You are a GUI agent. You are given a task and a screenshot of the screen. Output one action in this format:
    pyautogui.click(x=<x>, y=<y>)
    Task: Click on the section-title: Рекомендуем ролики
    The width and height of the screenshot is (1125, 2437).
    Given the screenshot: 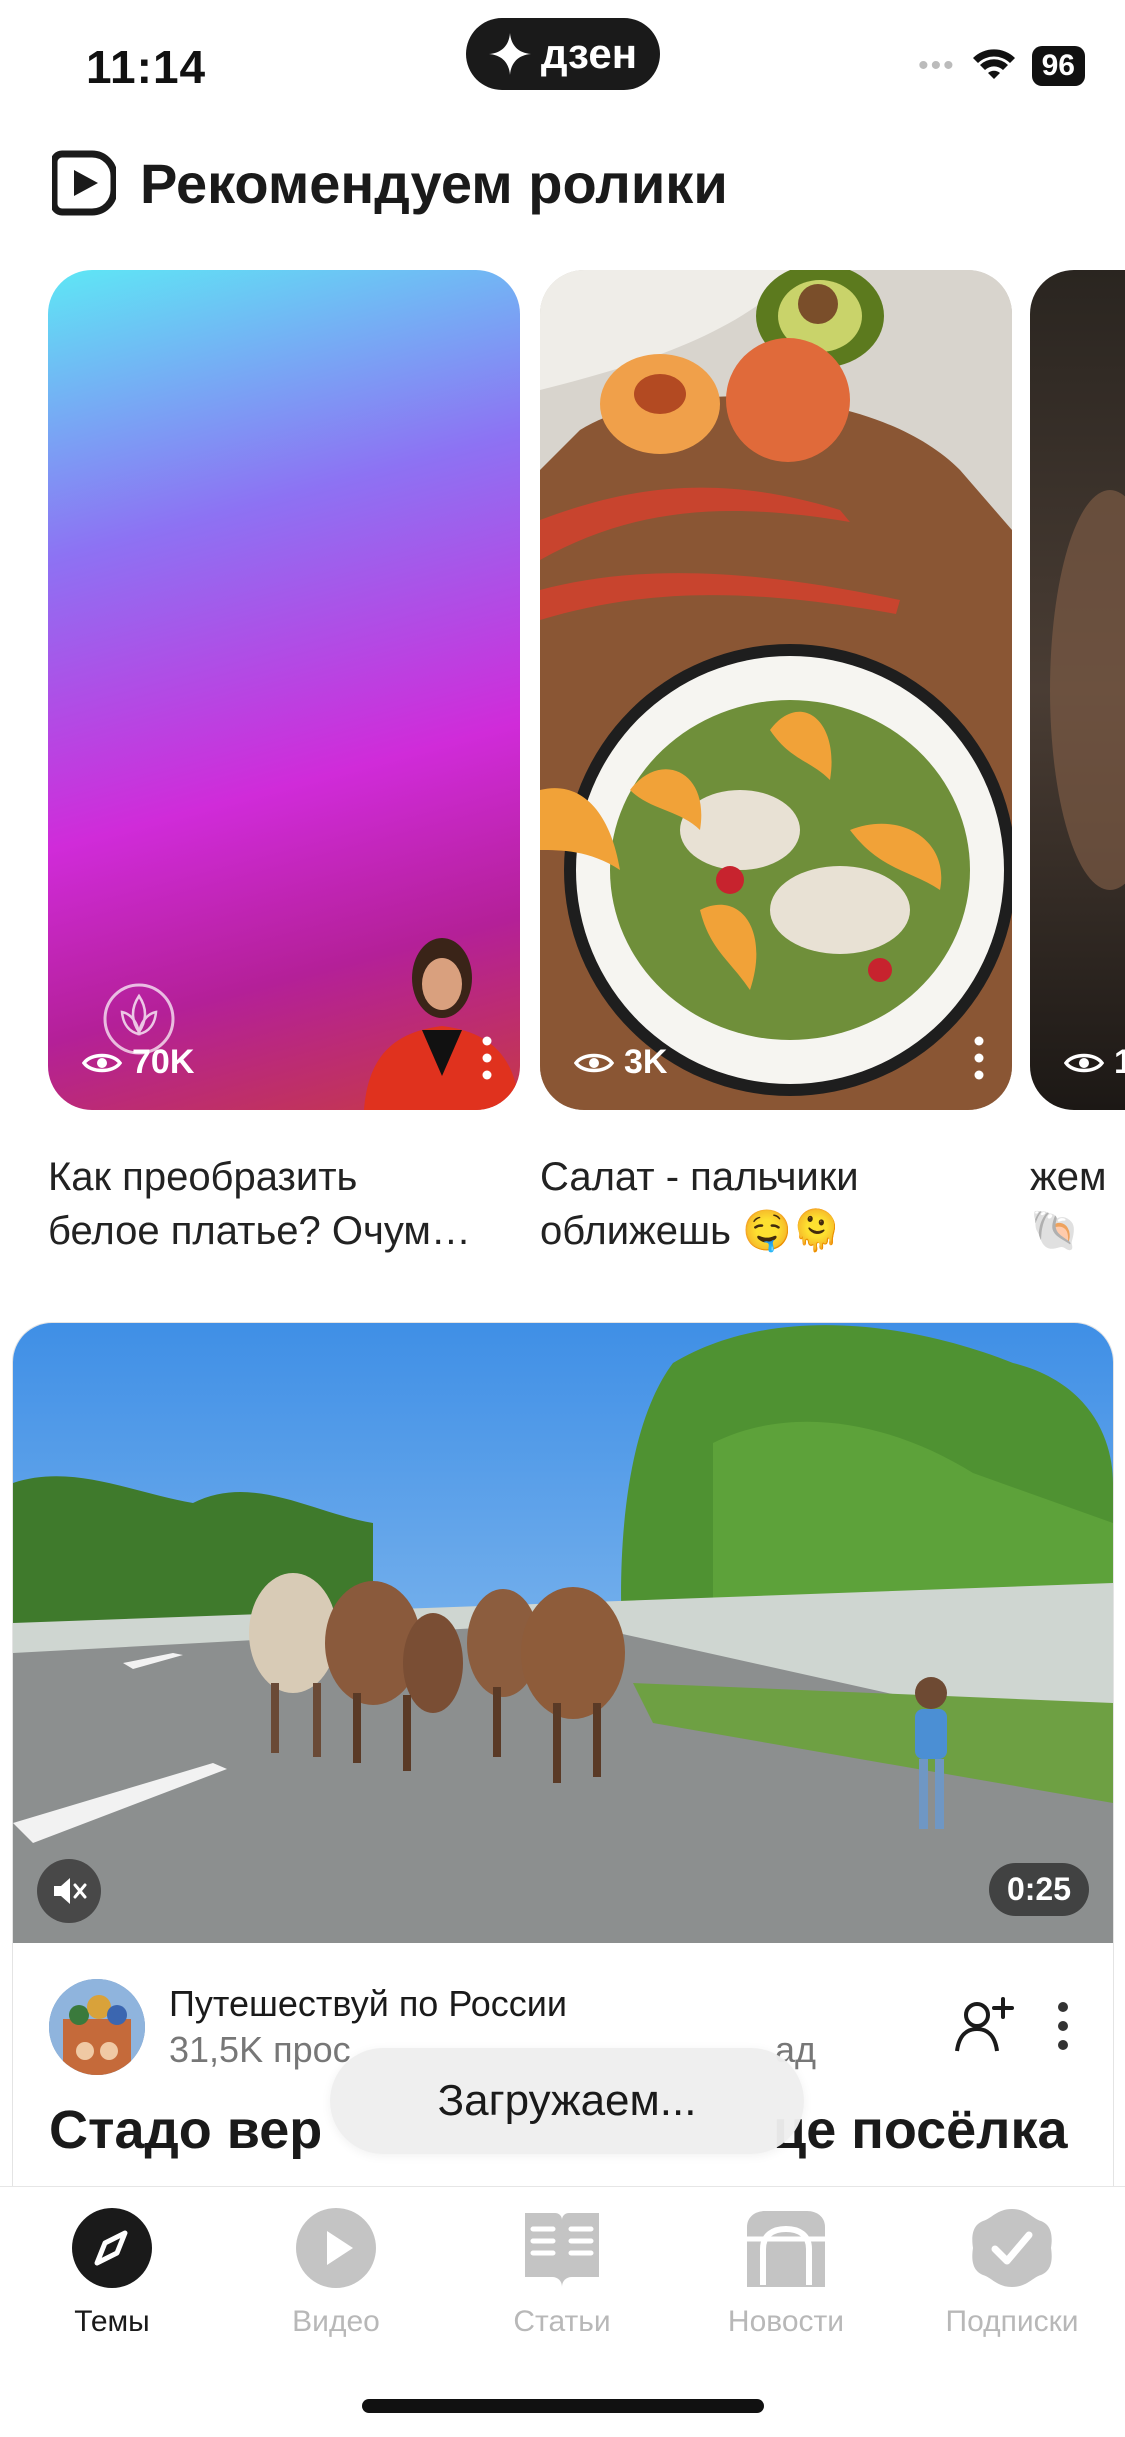 What is the action you would take?
    pyautogui.click(x=434, y=183)
    